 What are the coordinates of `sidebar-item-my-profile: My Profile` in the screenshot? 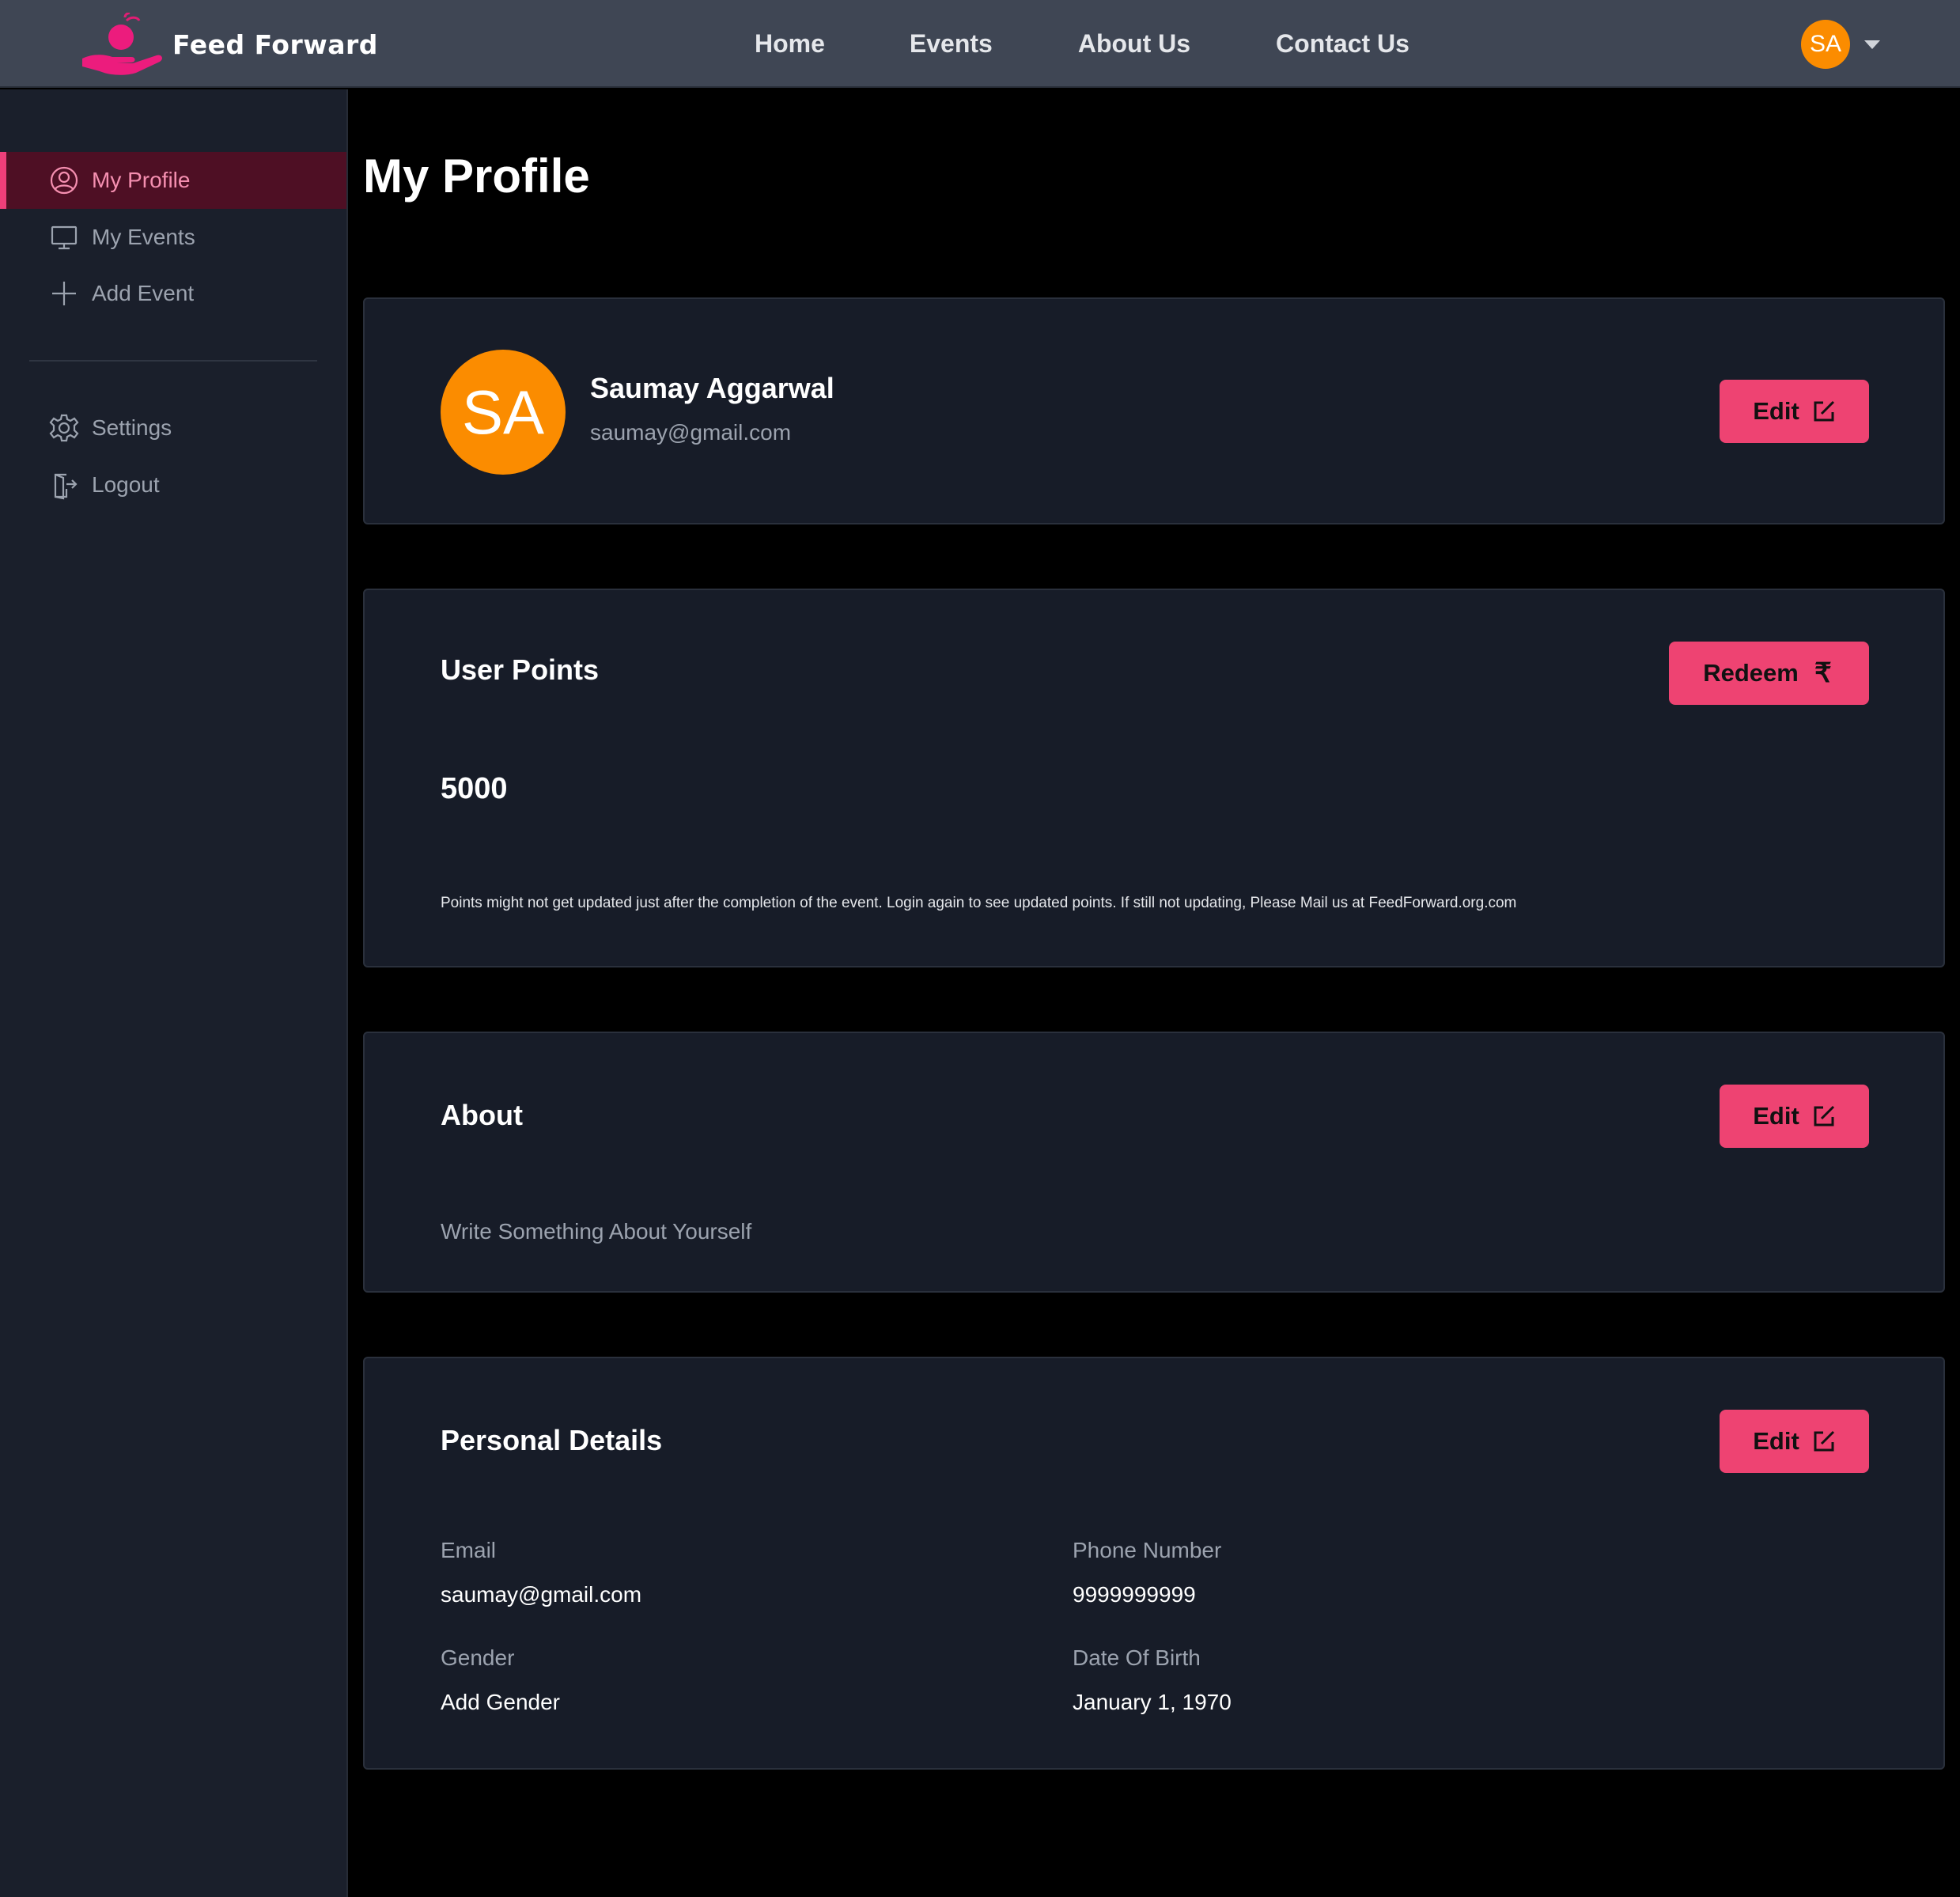 It's located at (173, 180).